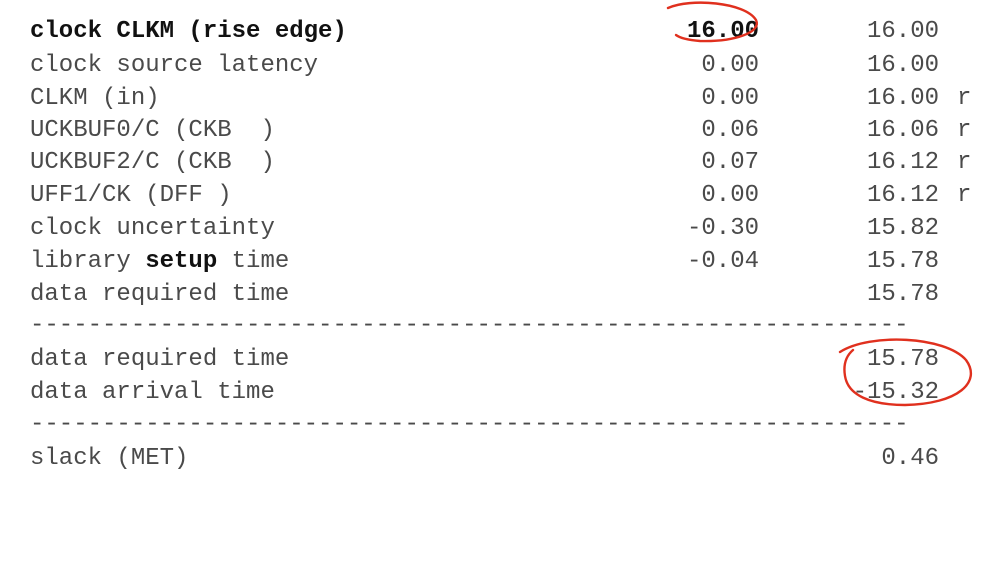 This screenshot has height=571, width=987. What do you see at coordinates (493, 360) in the screenshot?
I see `summary-row: data required time 15.78` at bounding box center [493, 360].